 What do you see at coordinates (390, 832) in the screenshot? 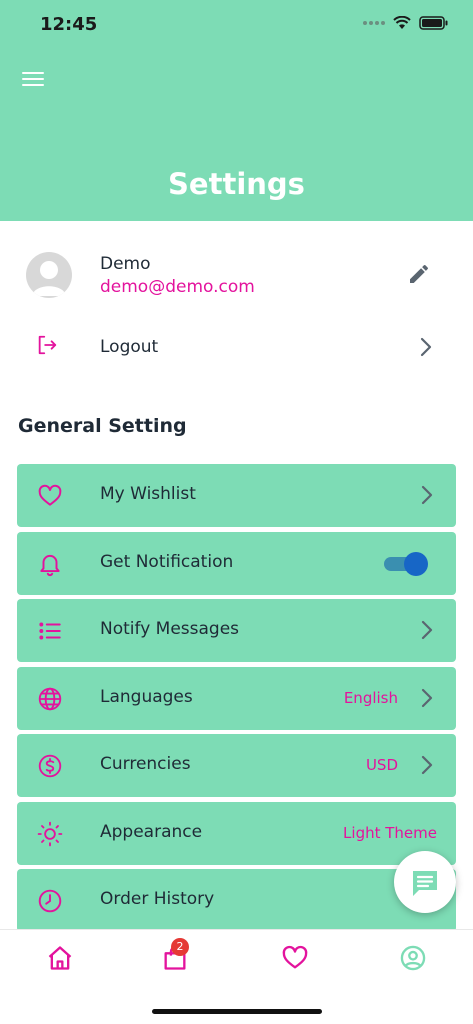
I see `appearance-value: Light Theme` at bounding box center [390, 832].